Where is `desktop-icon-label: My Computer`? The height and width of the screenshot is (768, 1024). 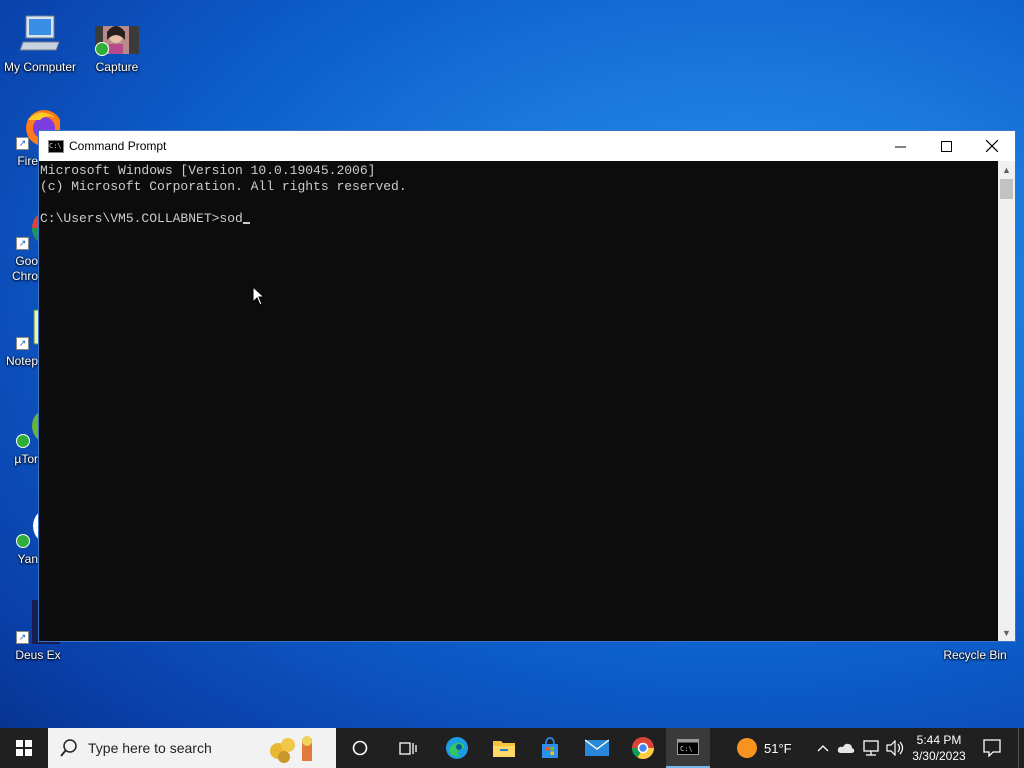 desktop-icon-label: My Computer is located at coordinates (40, 67).